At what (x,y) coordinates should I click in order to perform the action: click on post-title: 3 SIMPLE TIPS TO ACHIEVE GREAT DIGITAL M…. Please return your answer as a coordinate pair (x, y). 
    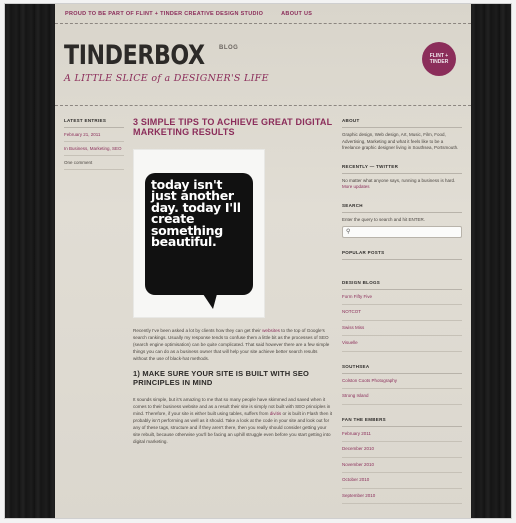
    Looking at the image, I should click on (233, 127).